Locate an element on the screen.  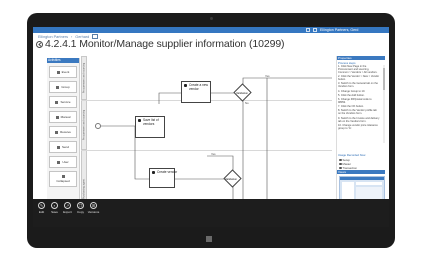
toolbox-item-user: User is located at coordinates (63, 162).